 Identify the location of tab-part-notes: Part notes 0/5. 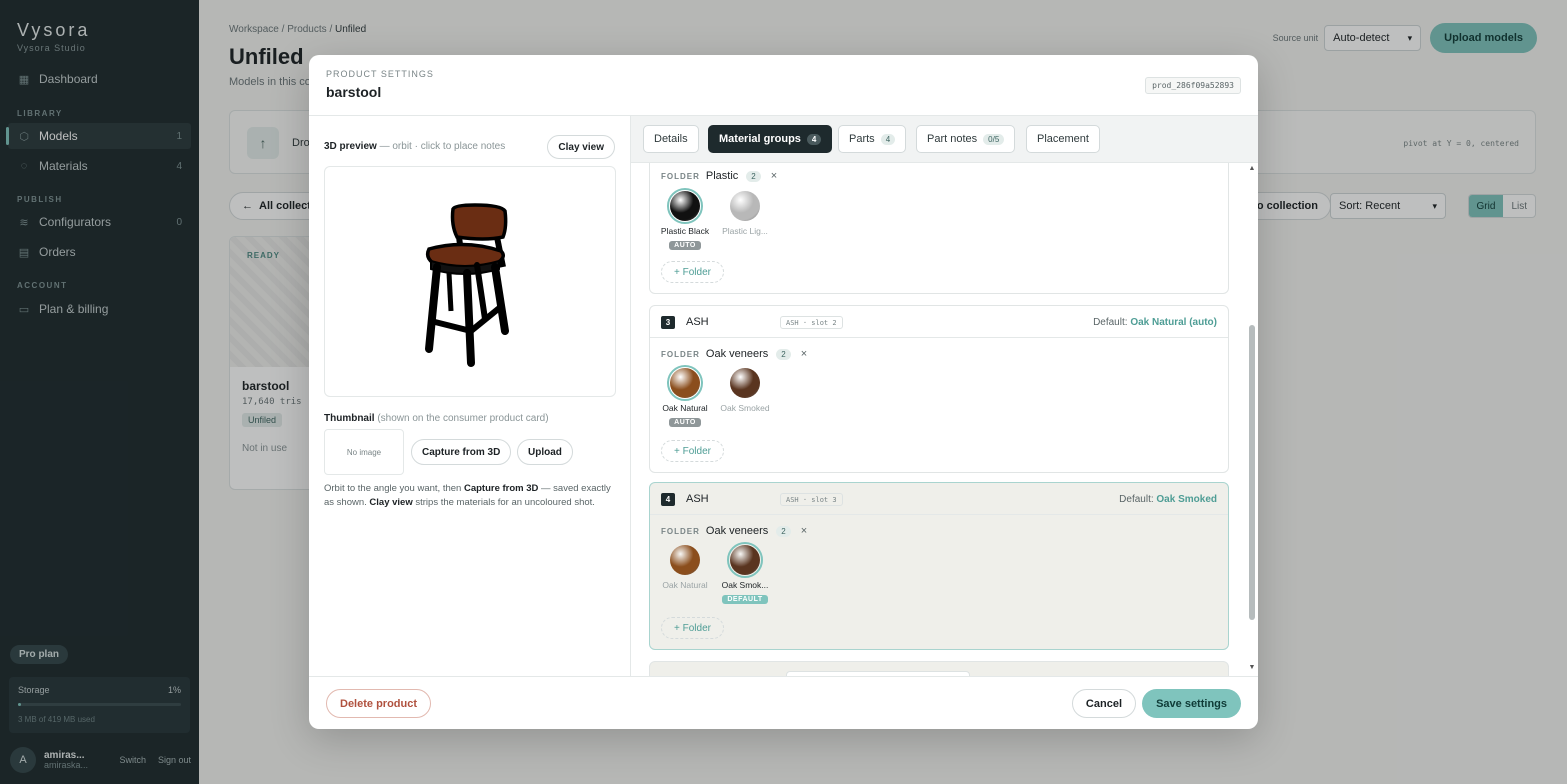
(966, 139).